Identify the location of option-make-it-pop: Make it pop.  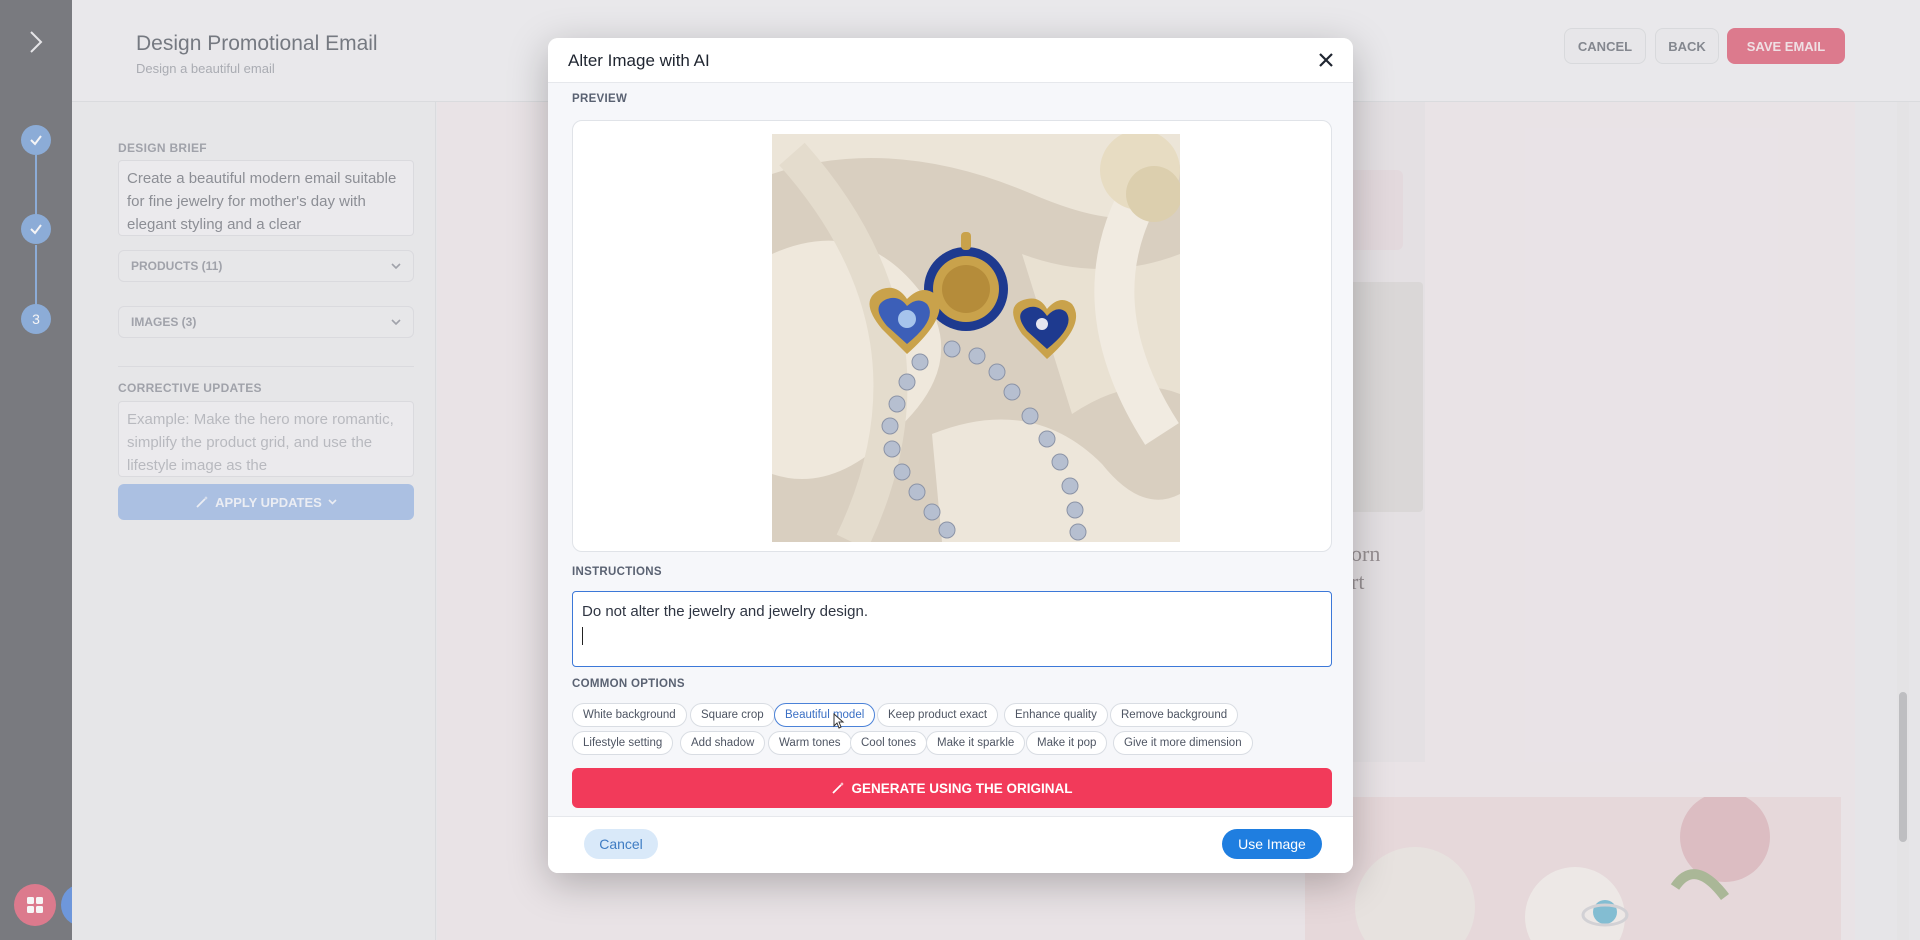
(1067, 743).